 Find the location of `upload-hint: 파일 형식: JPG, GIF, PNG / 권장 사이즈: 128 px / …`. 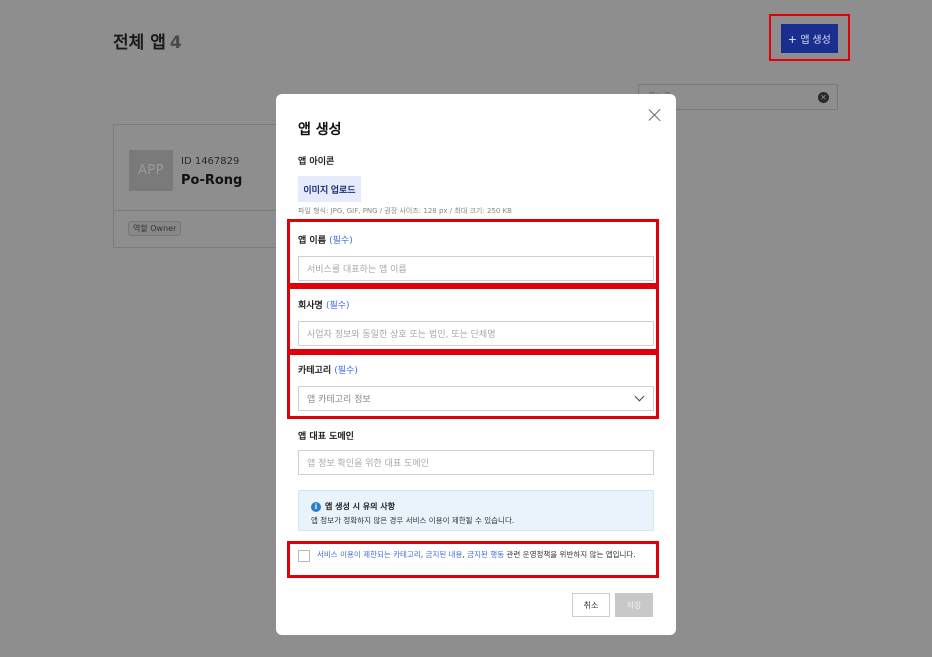

upload-hint: 파일 형식: JPG, GIF, PNG / 권장 사이즈: 128 px / … is located at coordinates (405, 211).